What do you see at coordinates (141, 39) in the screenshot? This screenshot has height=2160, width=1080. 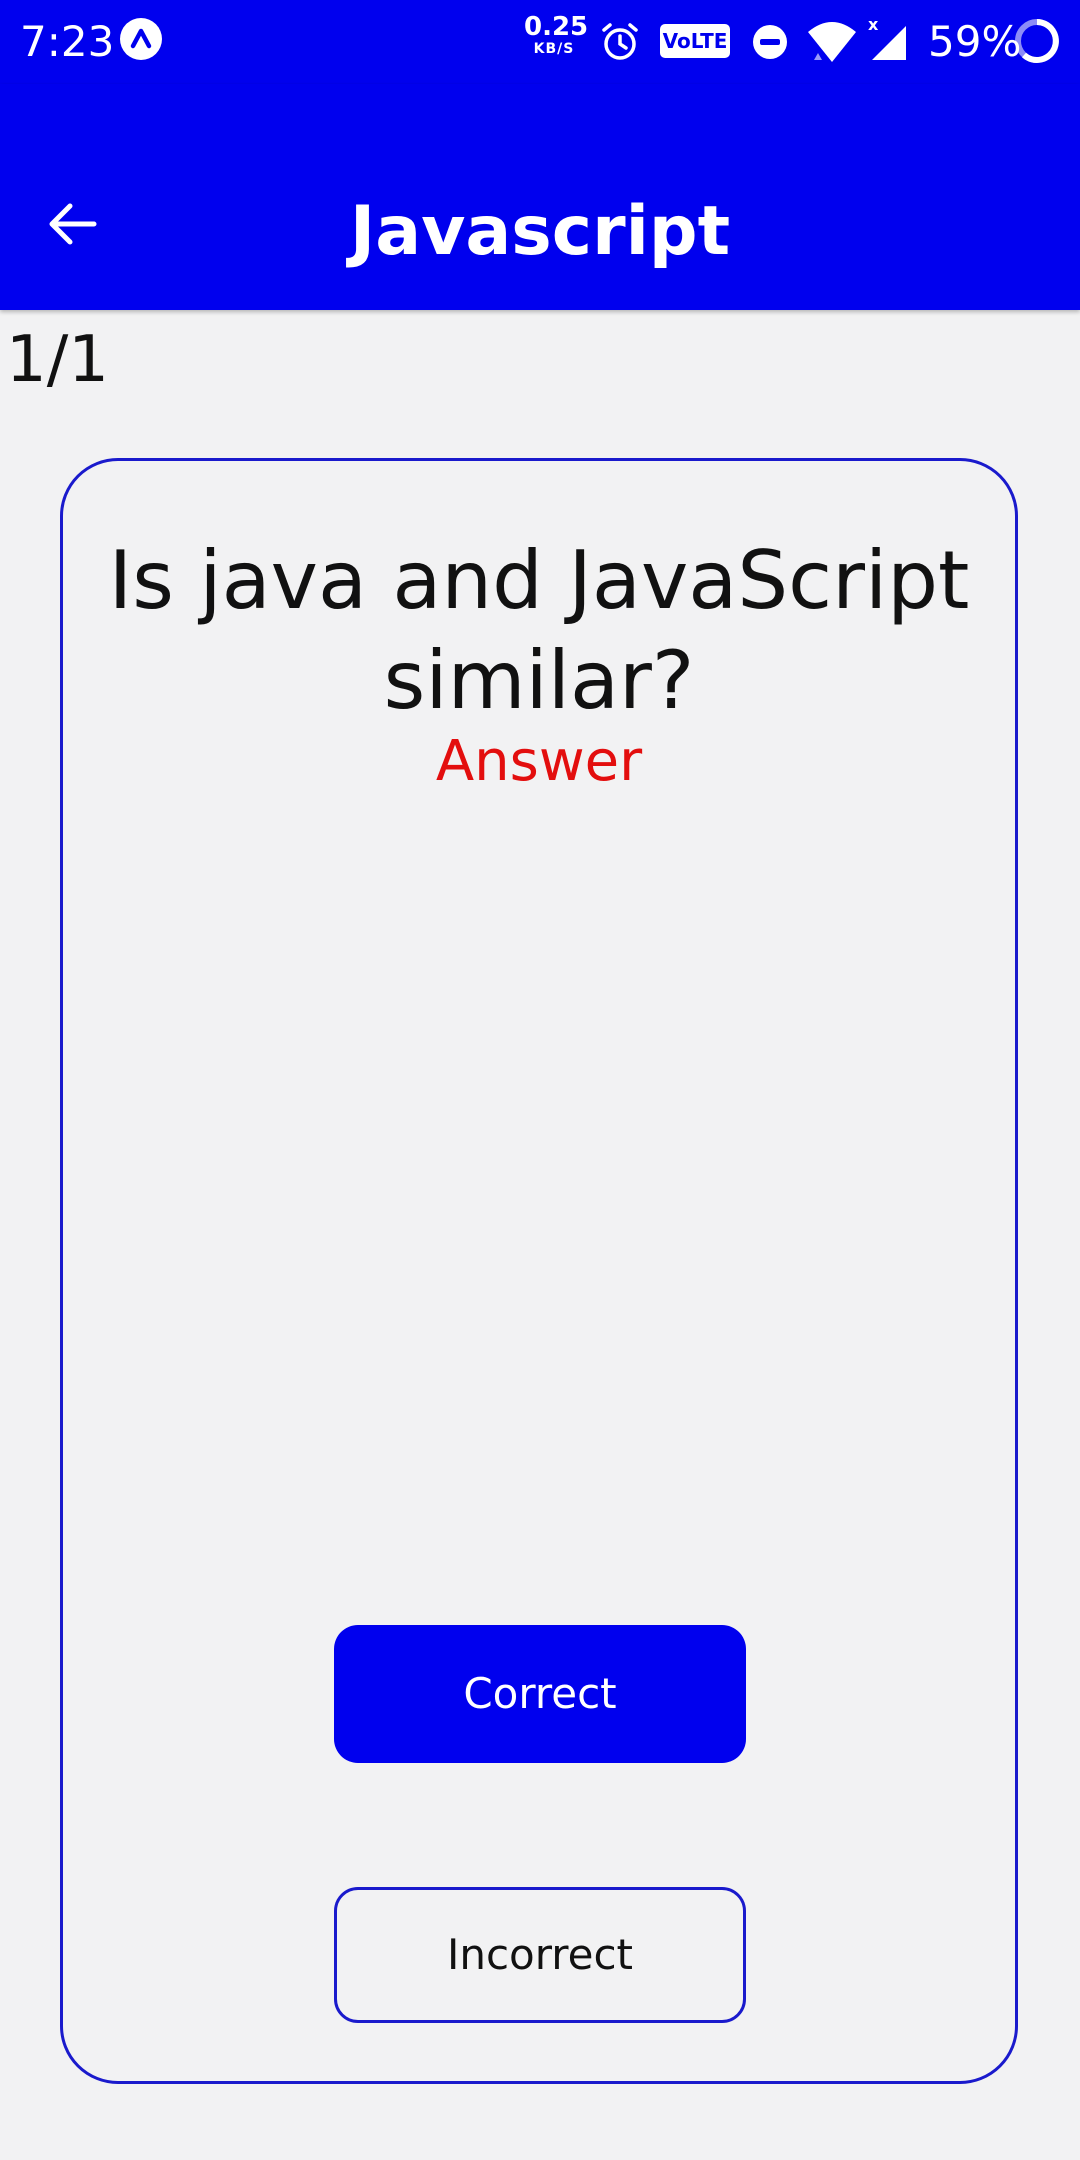 I see `arrow-up-circle-icon` at bounding box center [141, 39].